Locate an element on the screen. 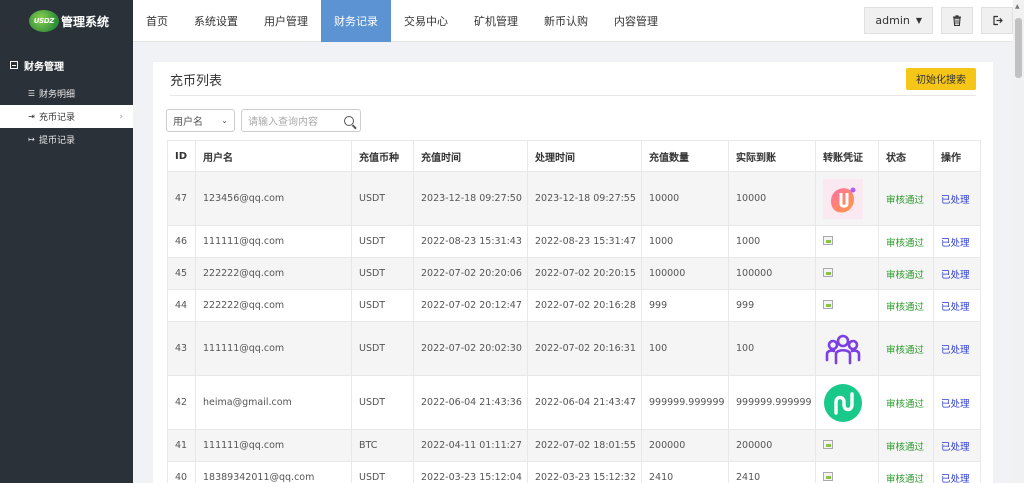  scroll-up-icon: ▲ is located at coordinates (1017, 6).